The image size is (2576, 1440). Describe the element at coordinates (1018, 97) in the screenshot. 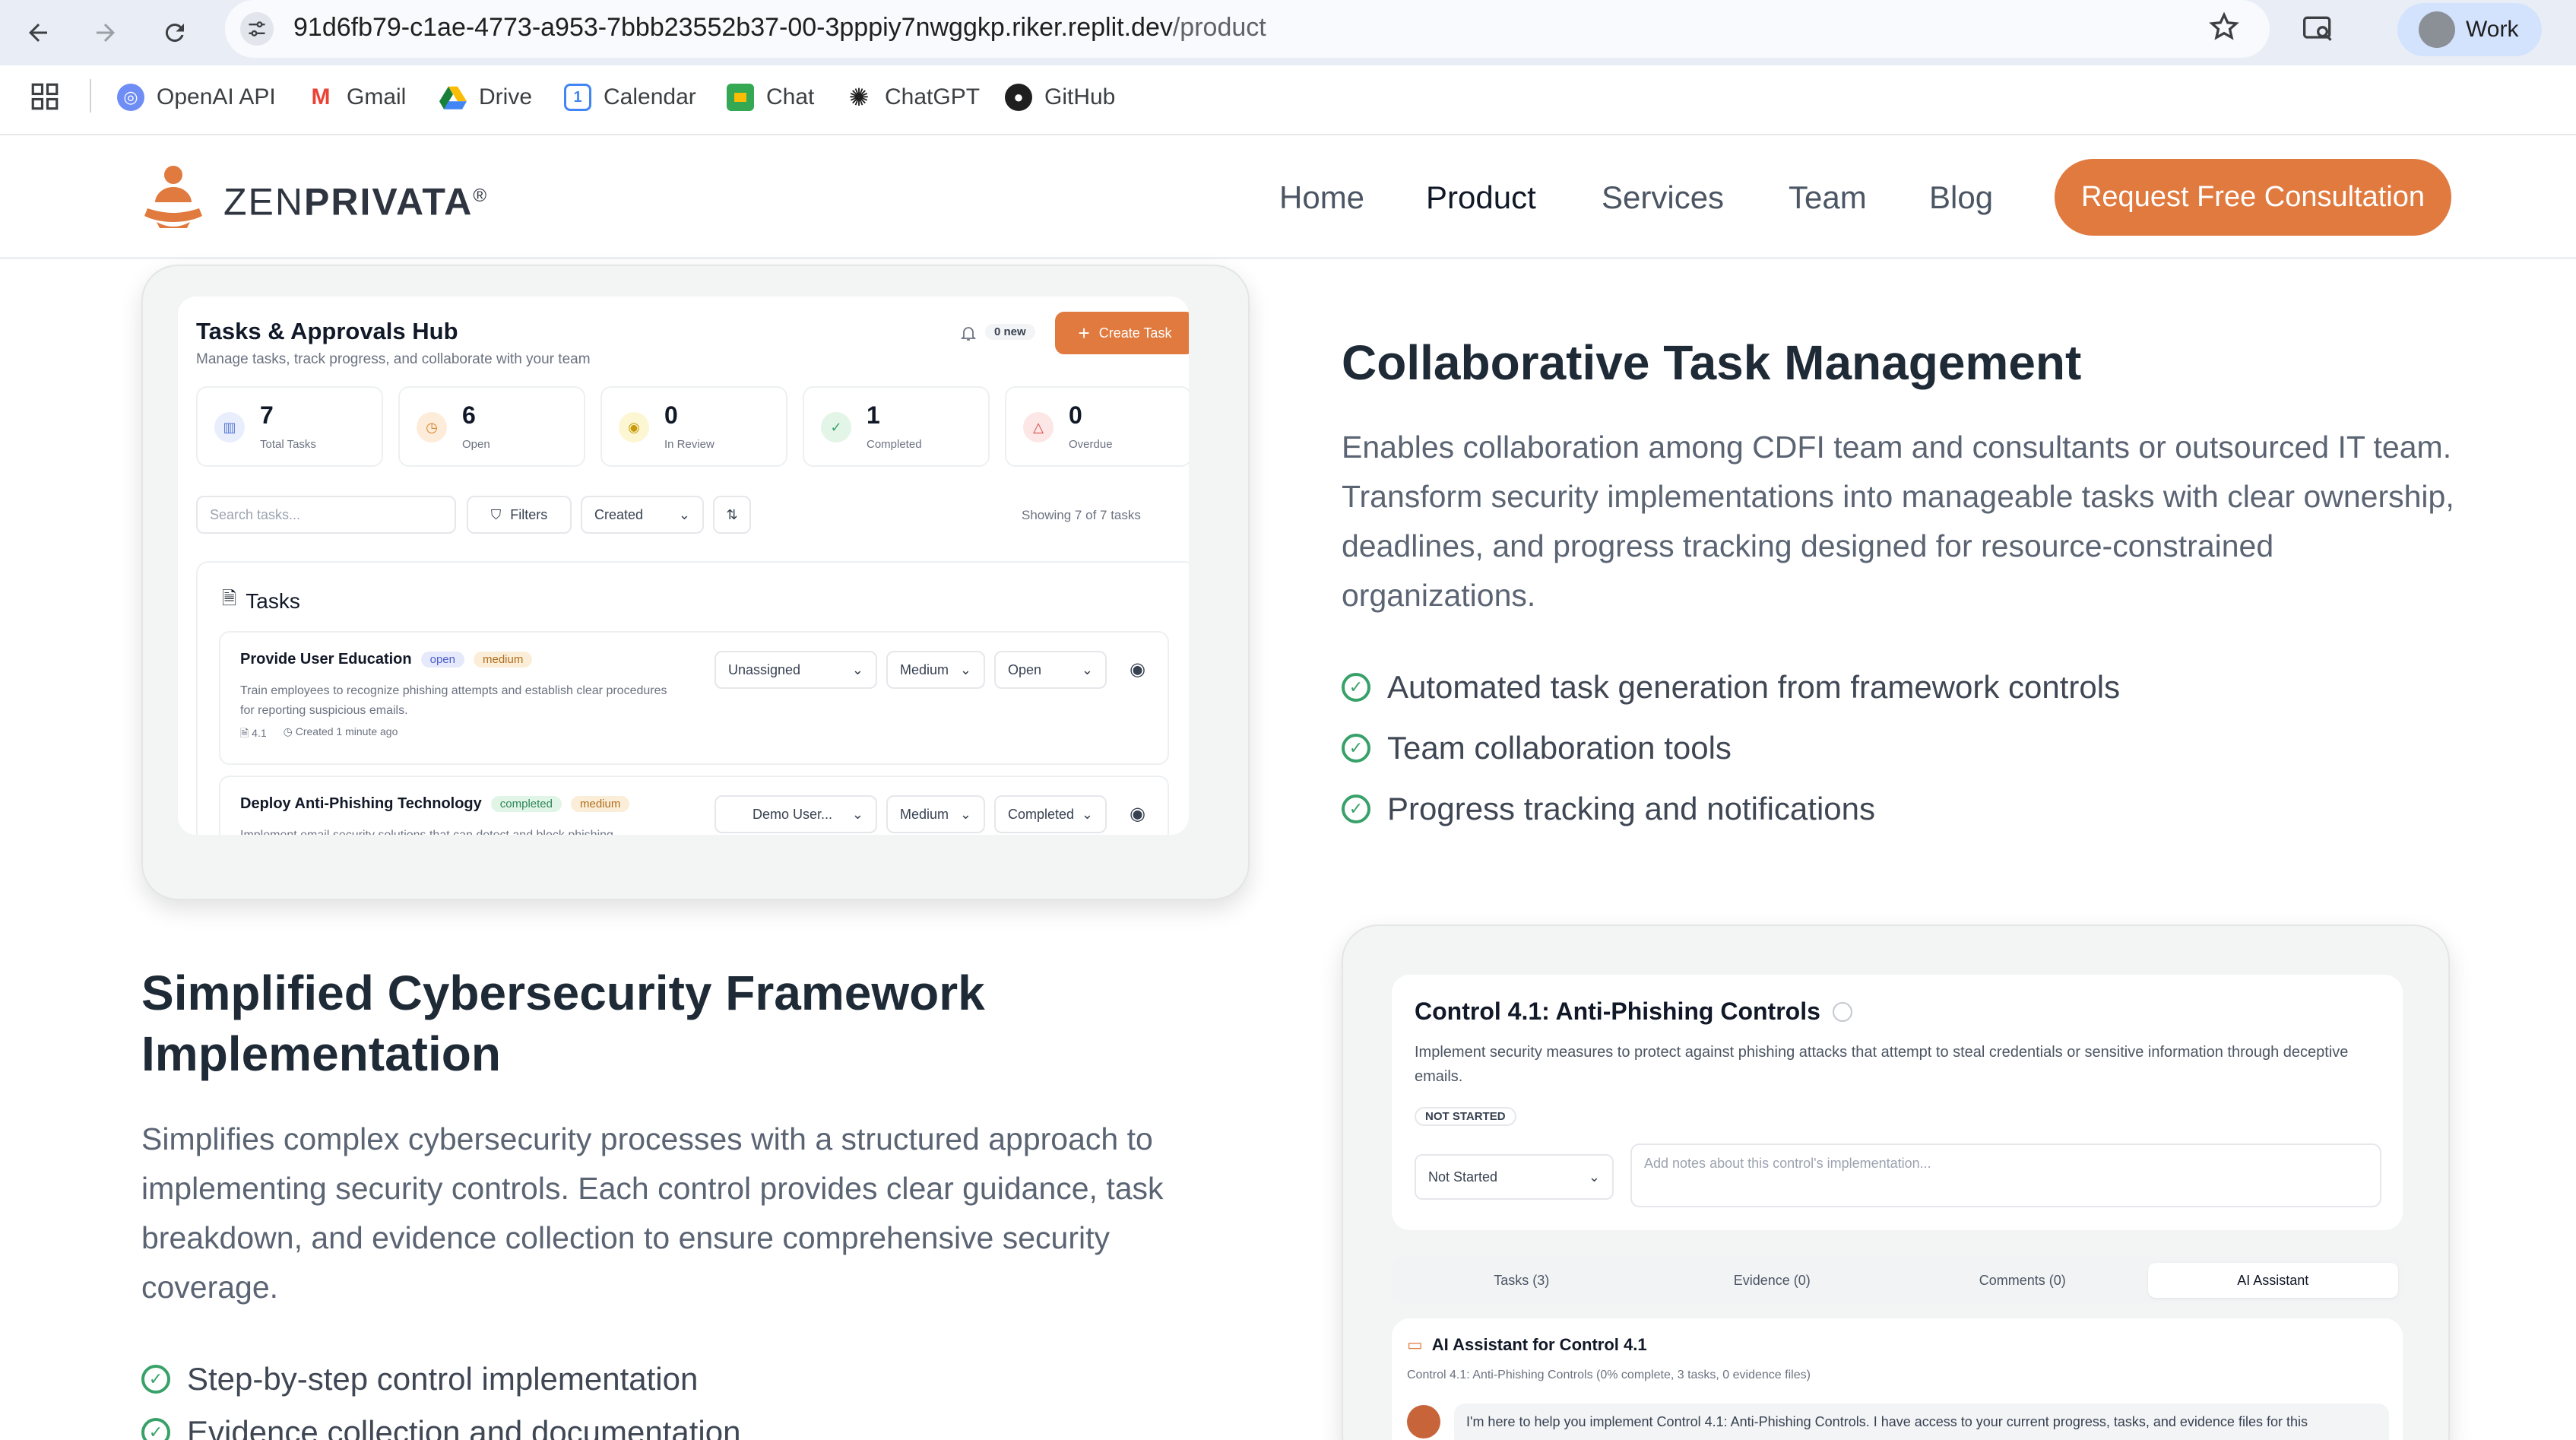

I see `github-icon: ●` at that location.